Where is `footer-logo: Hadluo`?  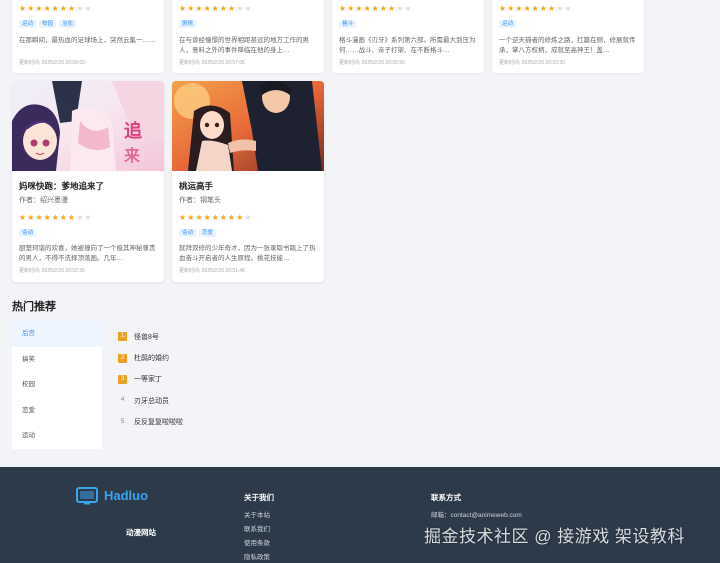
footer-logo: Hadluo is located at coordinates (112, 496).